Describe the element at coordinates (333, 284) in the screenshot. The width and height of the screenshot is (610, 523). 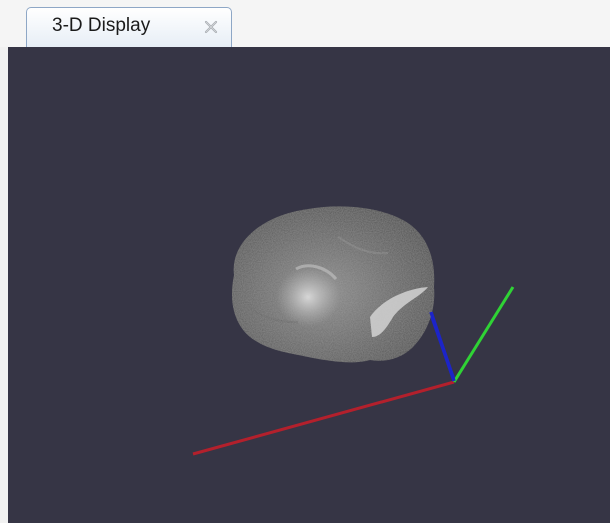
I see `brain-volume-render` at that location.